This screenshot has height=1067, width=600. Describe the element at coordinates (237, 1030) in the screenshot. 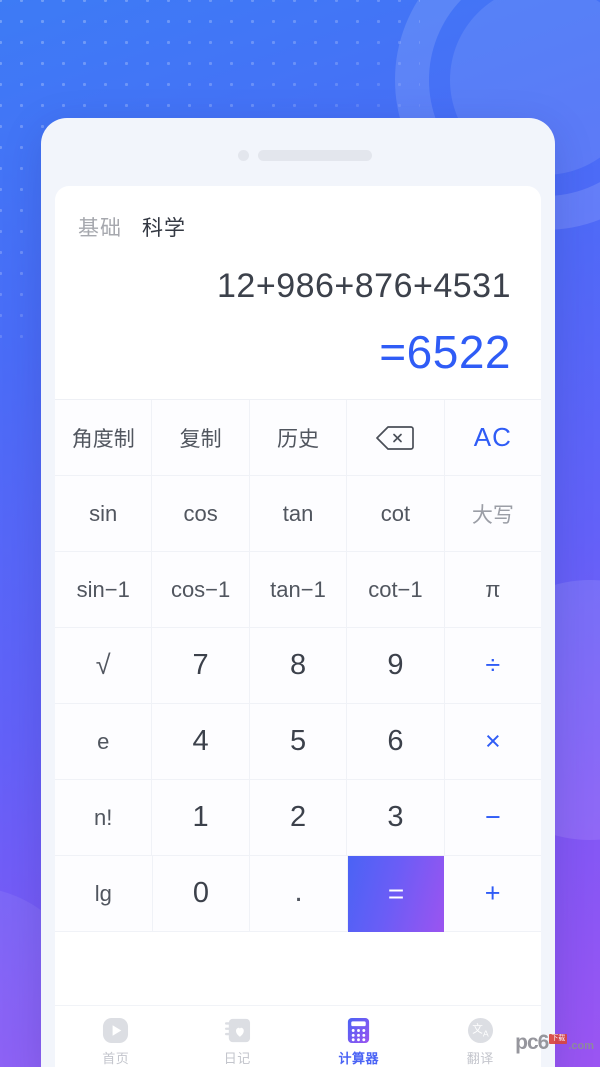

I see `diary-heart-icon` at that location.